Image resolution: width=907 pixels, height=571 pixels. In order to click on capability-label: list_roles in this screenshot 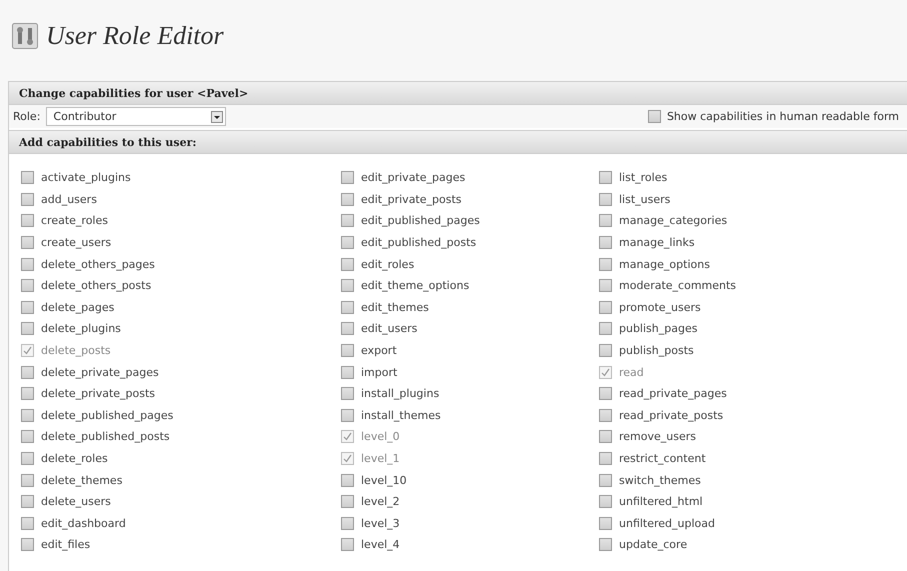, I will do `click(643, 177)`.